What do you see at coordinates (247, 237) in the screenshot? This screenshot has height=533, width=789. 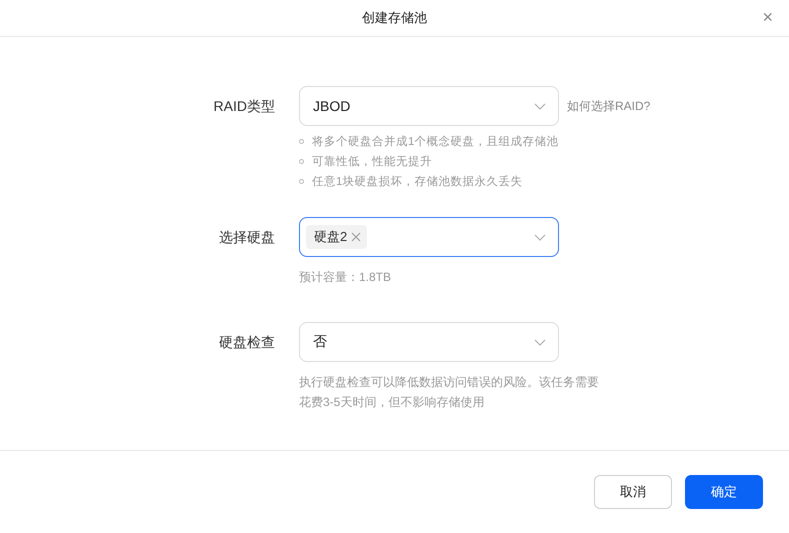 I see `field-label: 选择硬盘` at bounding box center [247, 237].